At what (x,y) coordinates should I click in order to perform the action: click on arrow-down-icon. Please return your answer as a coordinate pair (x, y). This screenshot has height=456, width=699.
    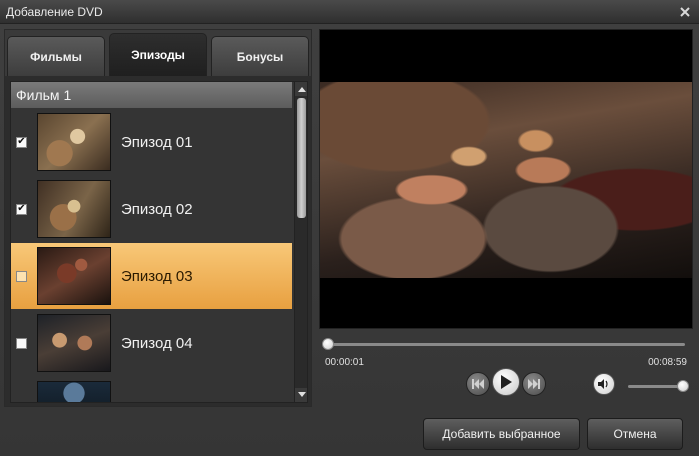
    Looking at the image, I should click on (301, 394).